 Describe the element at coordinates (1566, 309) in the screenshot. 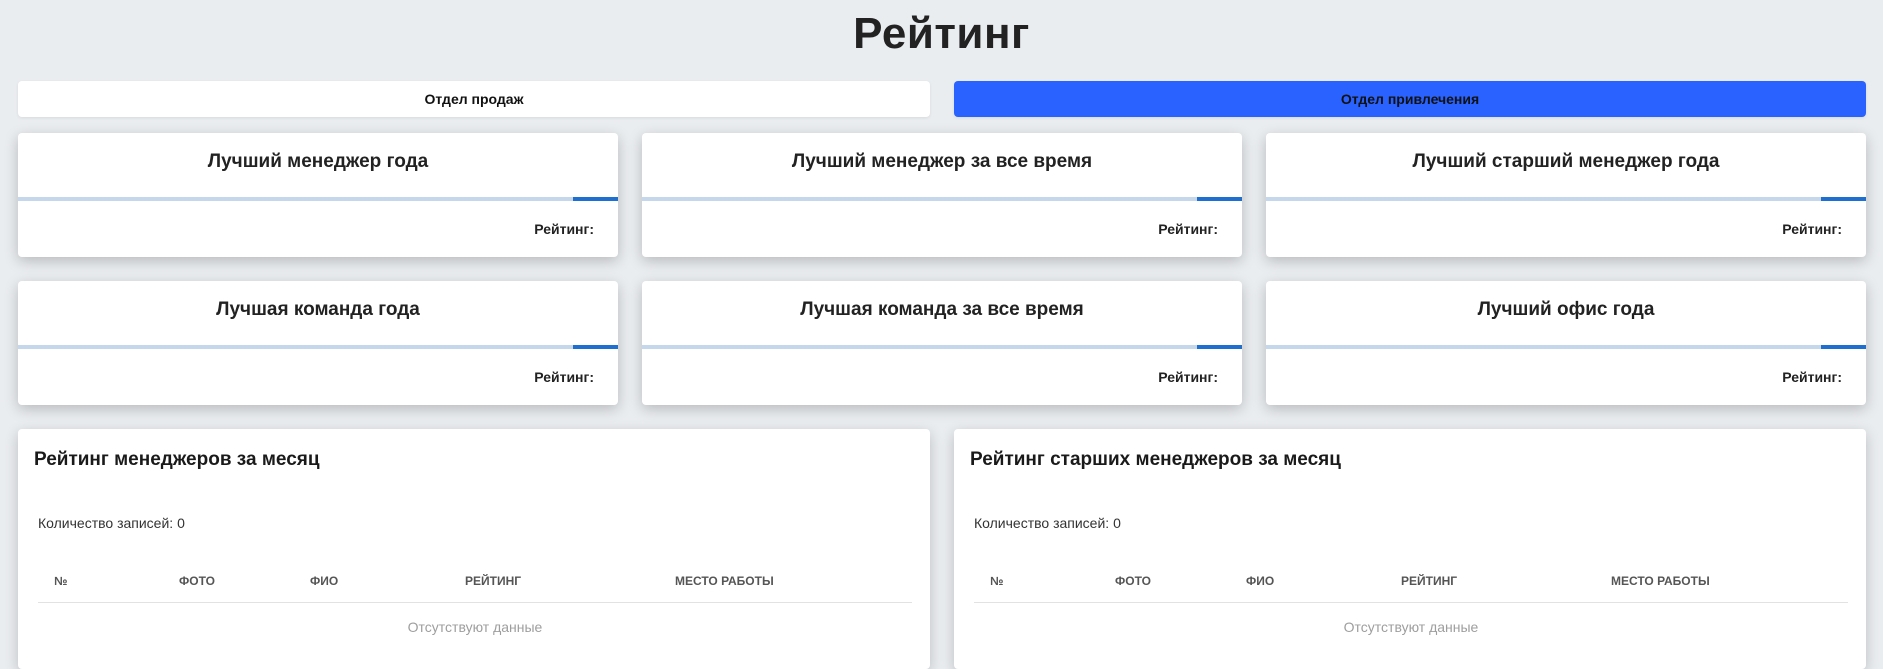

I see `award-title: Лучший офис года` at that location.